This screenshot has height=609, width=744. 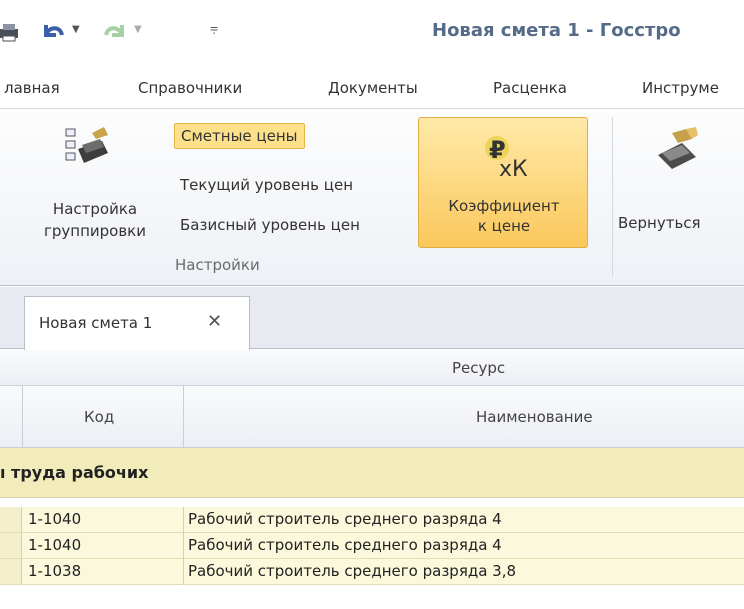 I want to click on settings-group-label: Настройки, so click(x=217, y=265).